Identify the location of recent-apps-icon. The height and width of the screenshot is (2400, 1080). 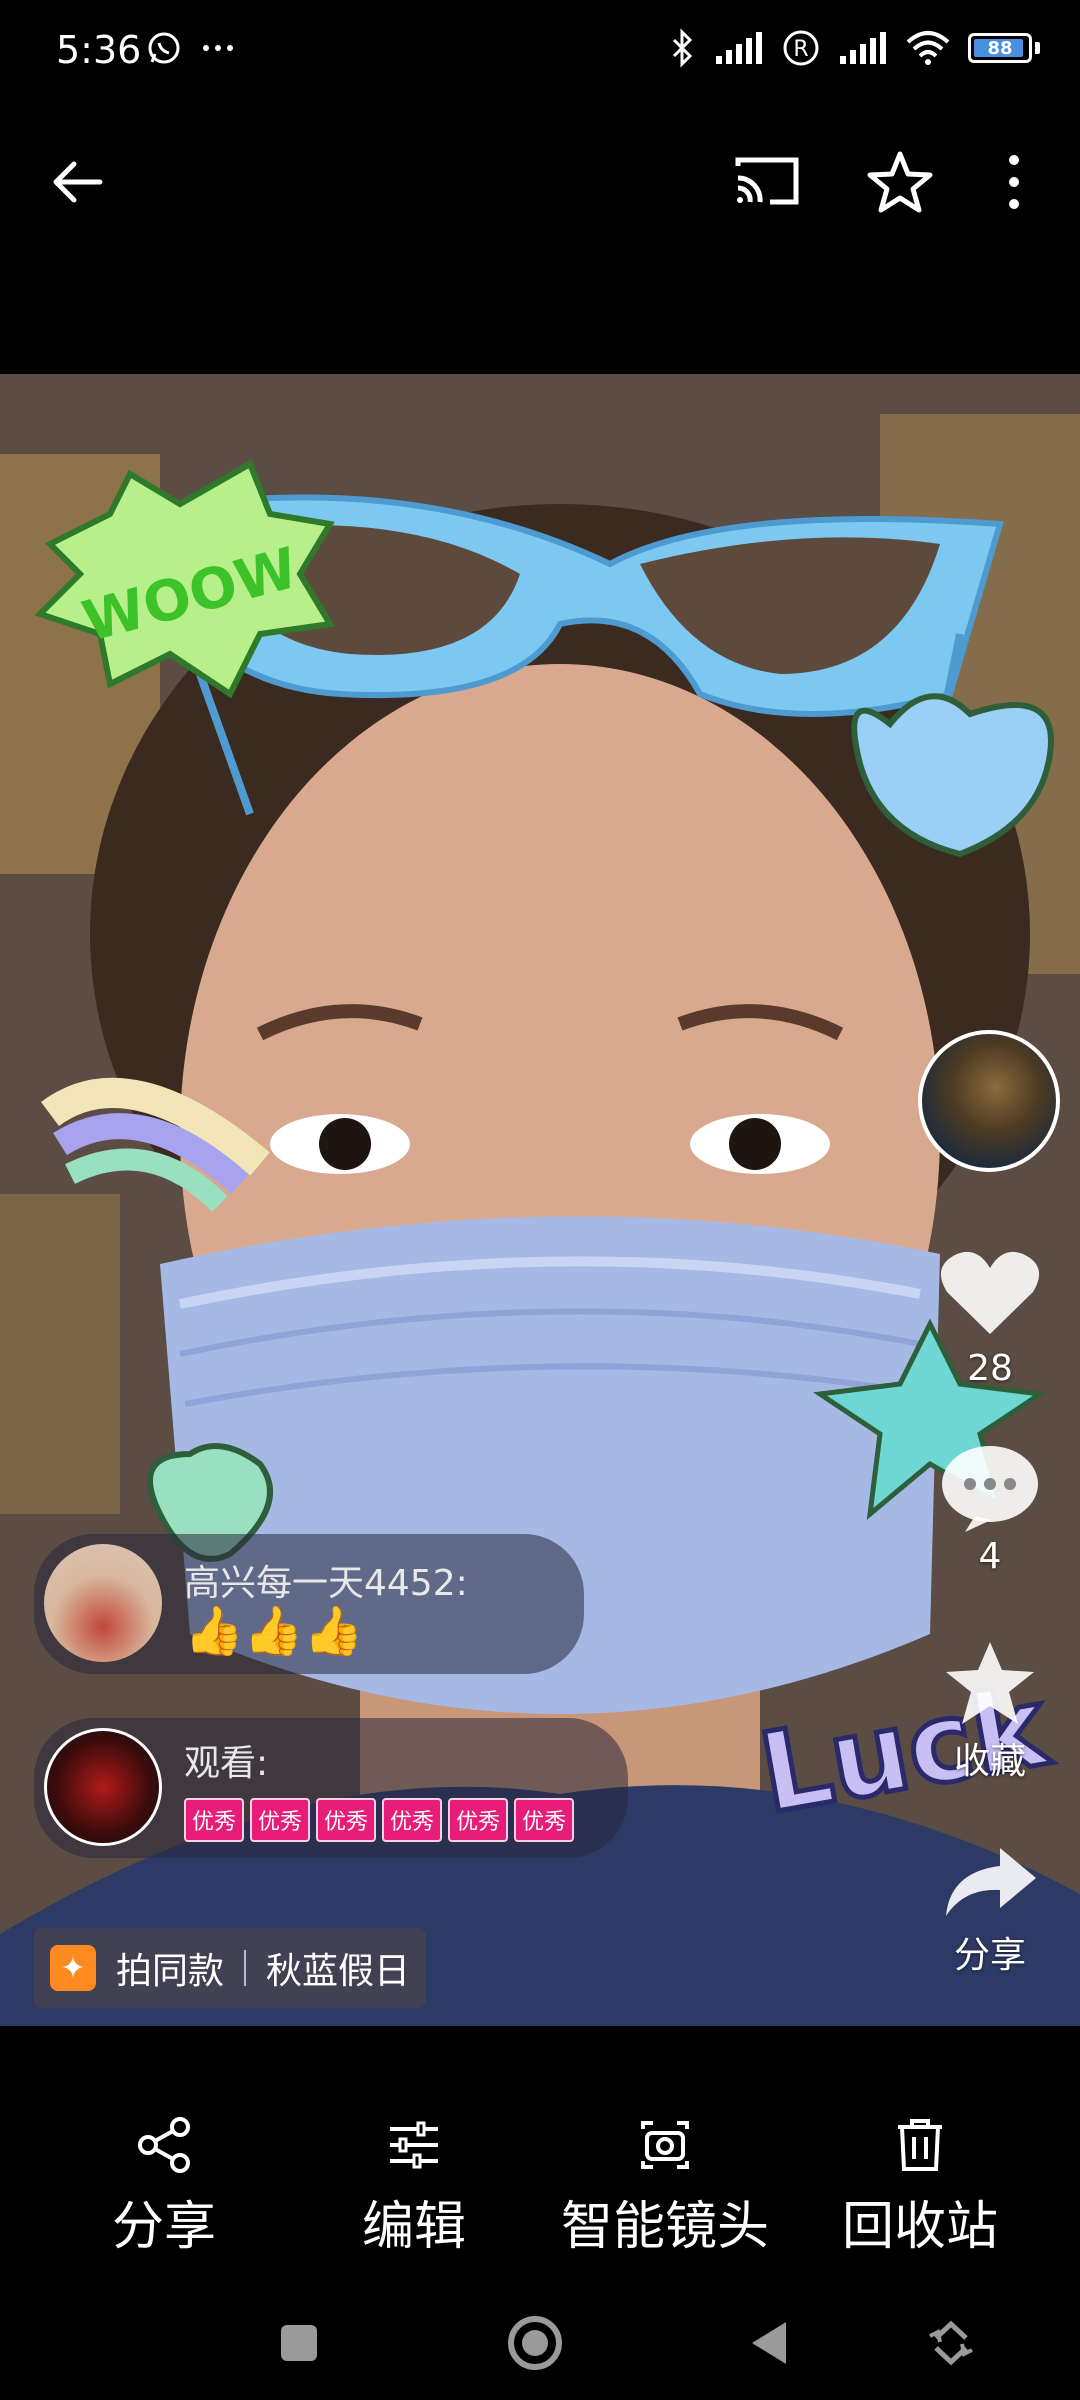
(299, 2343).